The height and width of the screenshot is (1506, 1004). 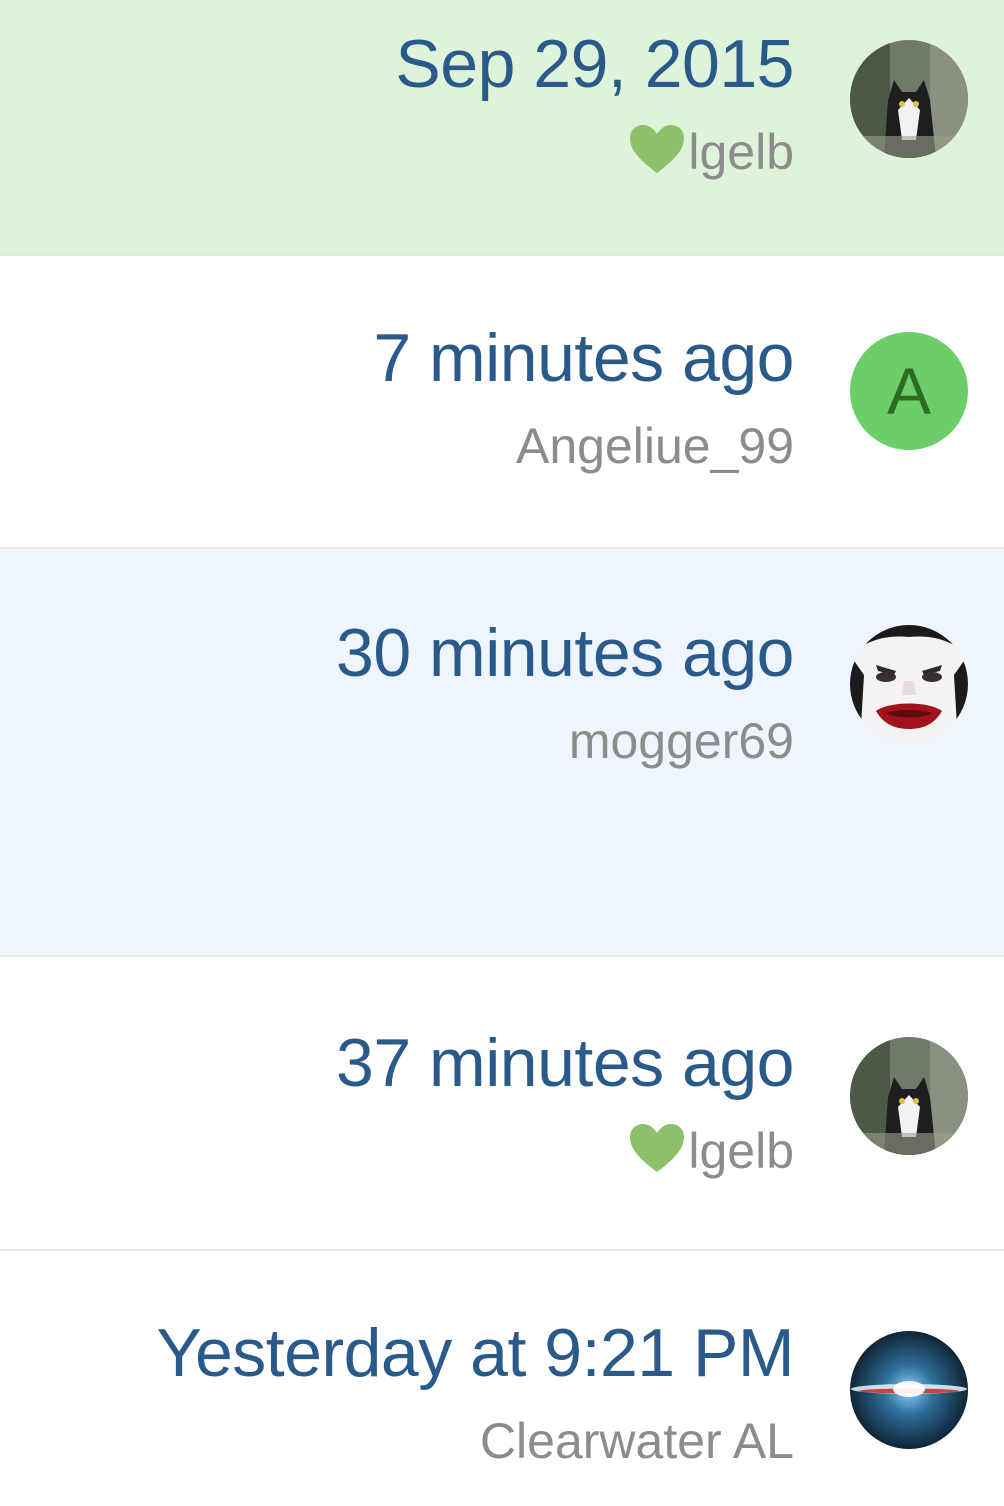 I want to click on item-text: Yesterday at 9:21 PM Clearwater AL, so click(x=475, y=1392).